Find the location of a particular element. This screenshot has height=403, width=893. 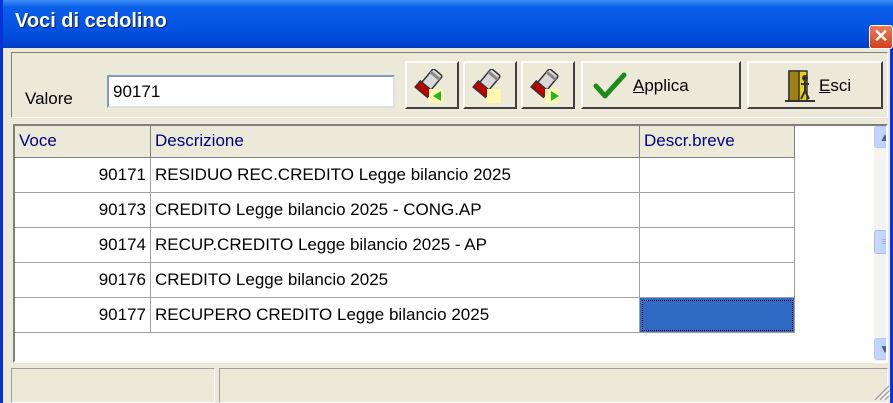

esci-button: Esci is located at coordinates (815, 85).